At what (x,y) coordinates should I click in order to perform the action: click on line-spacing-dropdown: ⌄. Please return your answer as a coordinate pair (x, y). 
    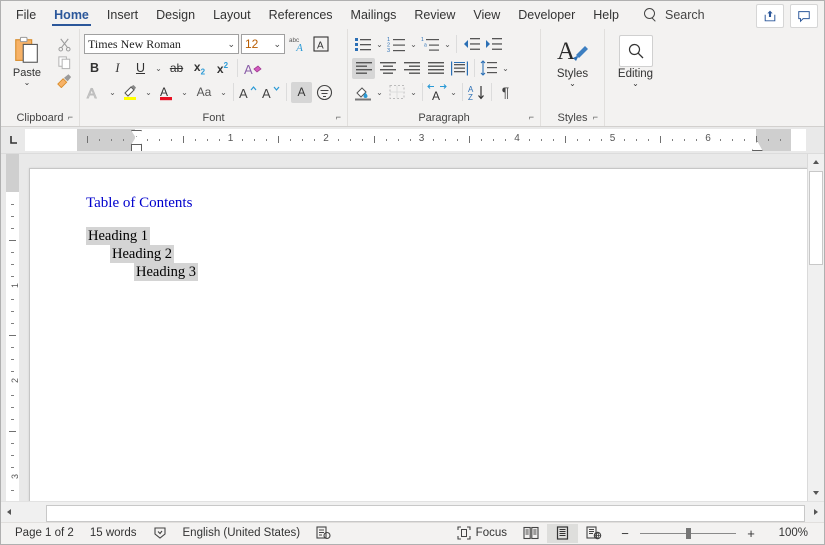
    Looking at the image, I should click on (505, 68).